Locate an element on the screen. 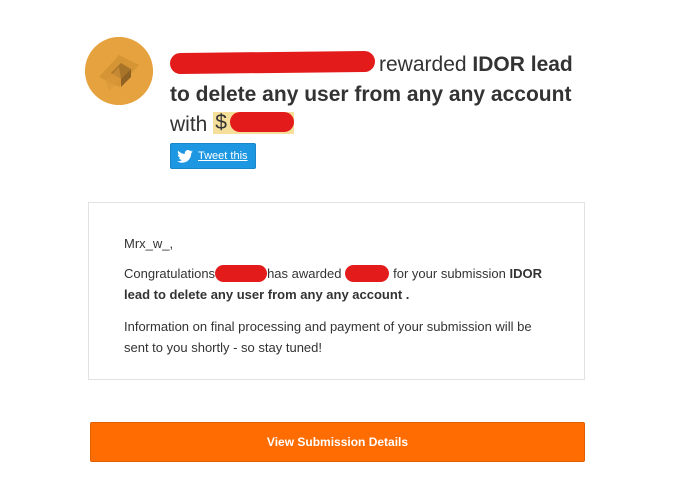 This screenshot has height=487, width=700. tweet-this-button: Tweet this is located at coordinates (213, 156).